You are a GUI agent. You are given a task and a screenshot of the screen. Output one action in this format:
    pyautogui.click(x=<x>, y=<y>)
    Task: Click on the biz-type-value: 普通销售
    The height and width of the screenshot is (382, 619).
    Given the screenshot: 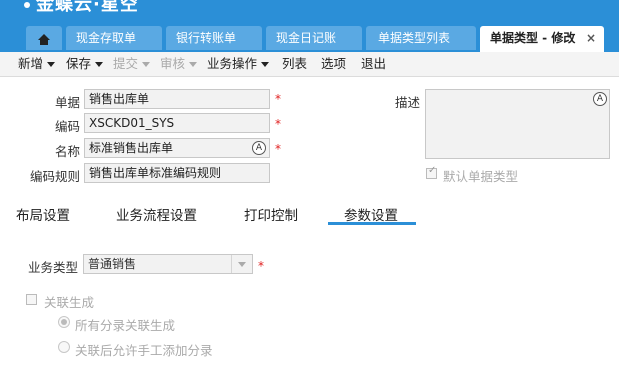 What is the action you would take?
    pyautogui.click(x=112, y=264)
    